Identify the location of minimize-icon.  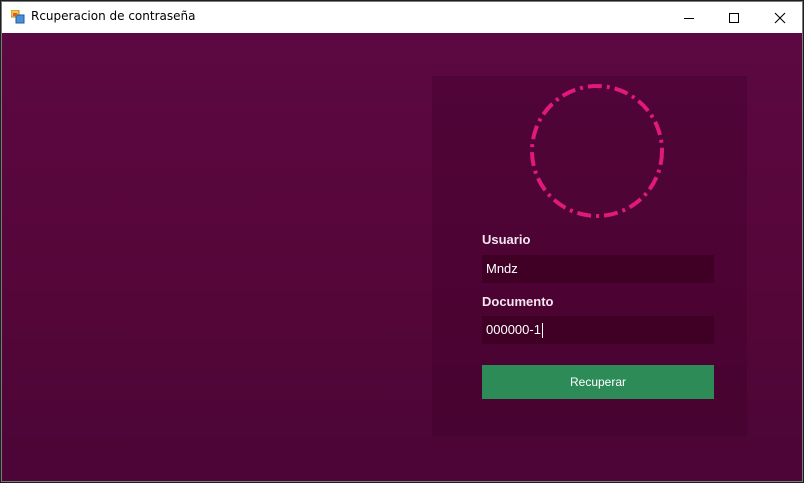
(689, 18).